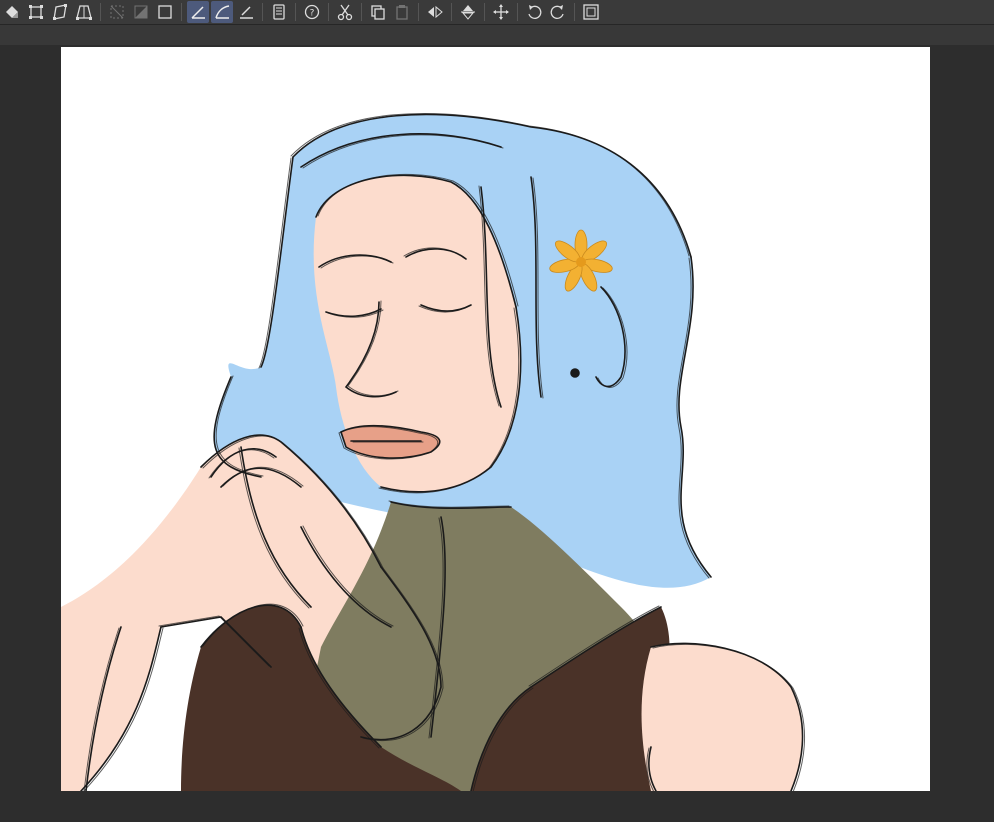 The height and width of the screenshot is (822, 994). I want to click on help-bubble-button: ?, so click(312, 12).